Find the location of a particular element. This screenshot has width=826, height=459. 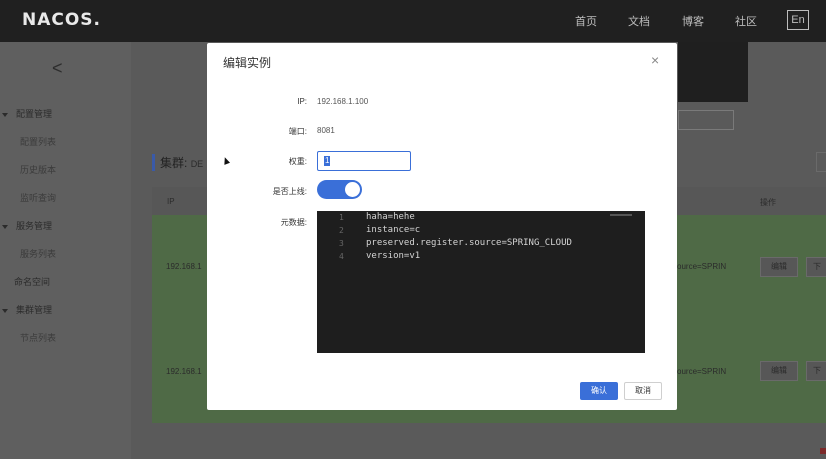

line-number: 4 is located at coordinates (341, 256).